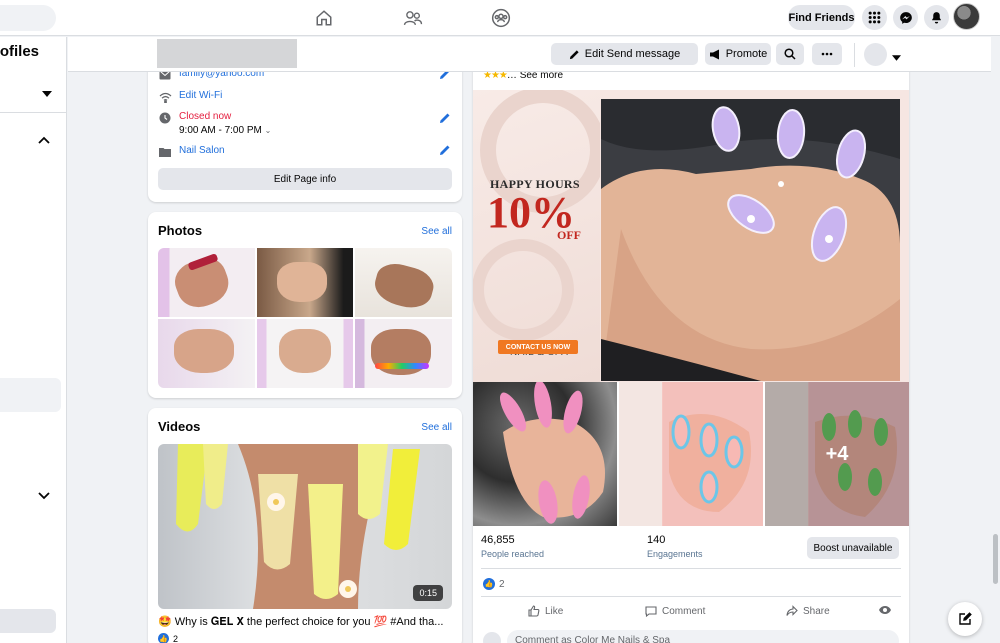 Image resolution: width=1000 pixels, height=643 pixels. I want to click on photos-title: Photos, so click(180, 230).